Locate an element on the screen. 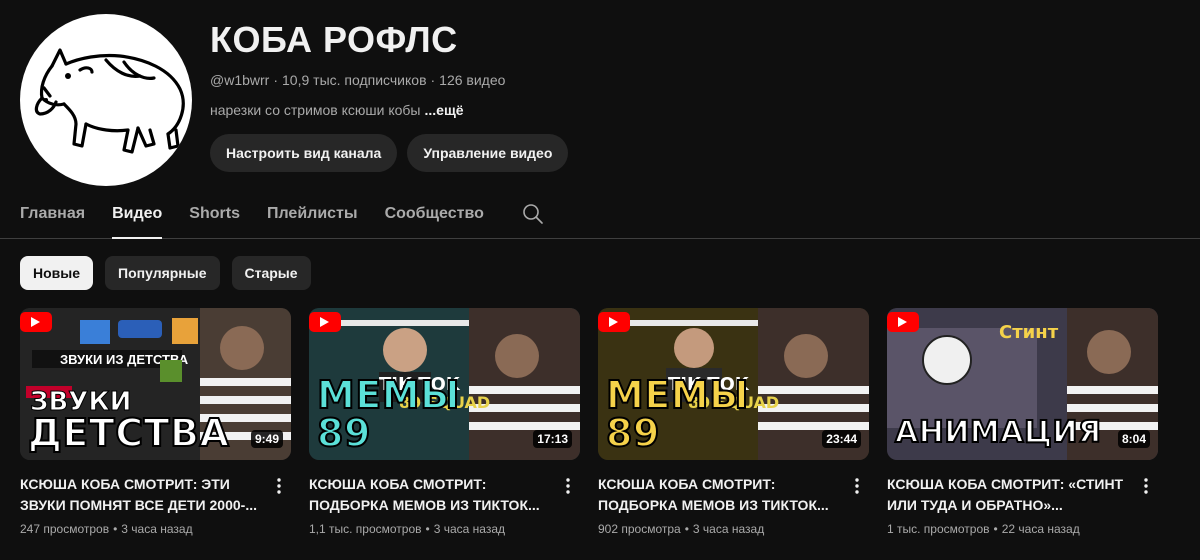 The image size is (1200, 560). channel-handle: @w1bwrr is located at coordinates (240, 80).